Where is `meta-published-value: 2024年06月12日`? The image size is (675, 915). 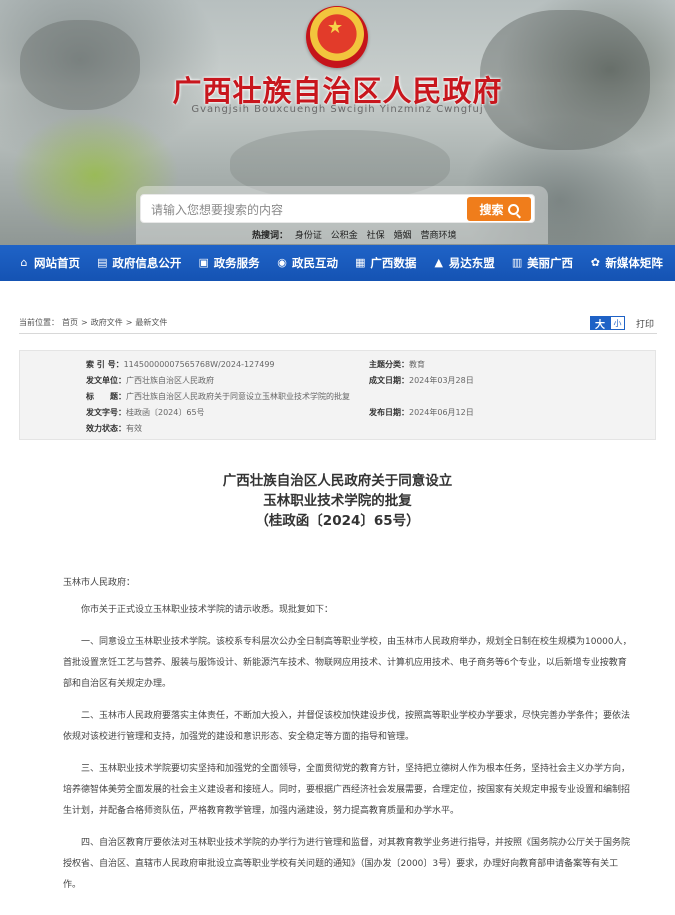 meta-published-value: 2024年06月12日 is located at coordinates (441, 412).